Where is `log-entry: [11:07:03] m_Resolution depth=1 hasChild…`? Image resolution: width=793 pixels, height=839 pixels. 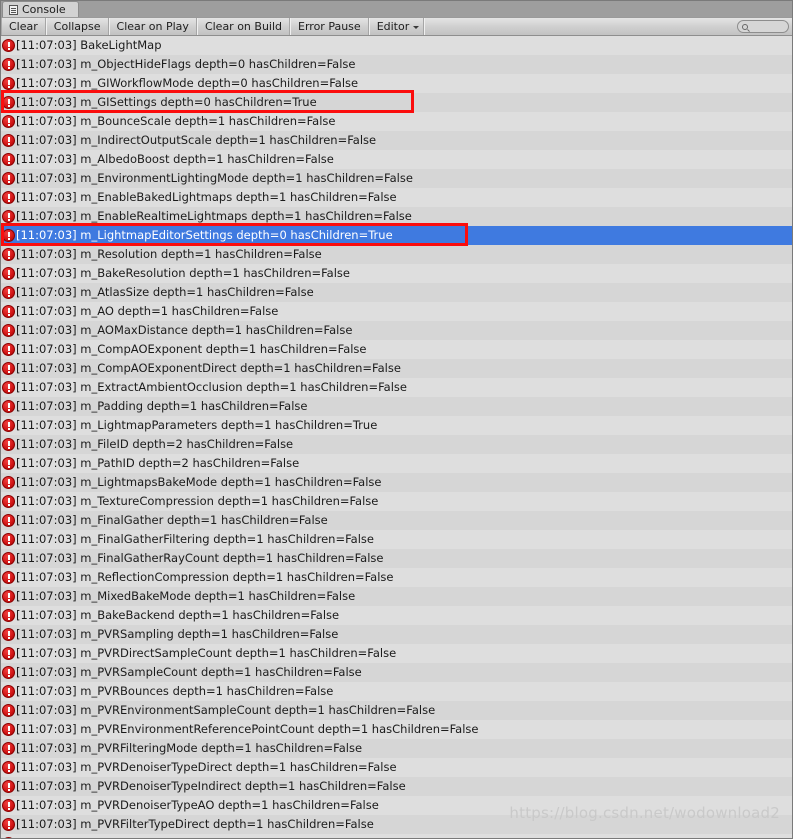
log-entry: [11:07:03] m_Resolution depth=1 hasChild… is located at coordinates (396, 254).